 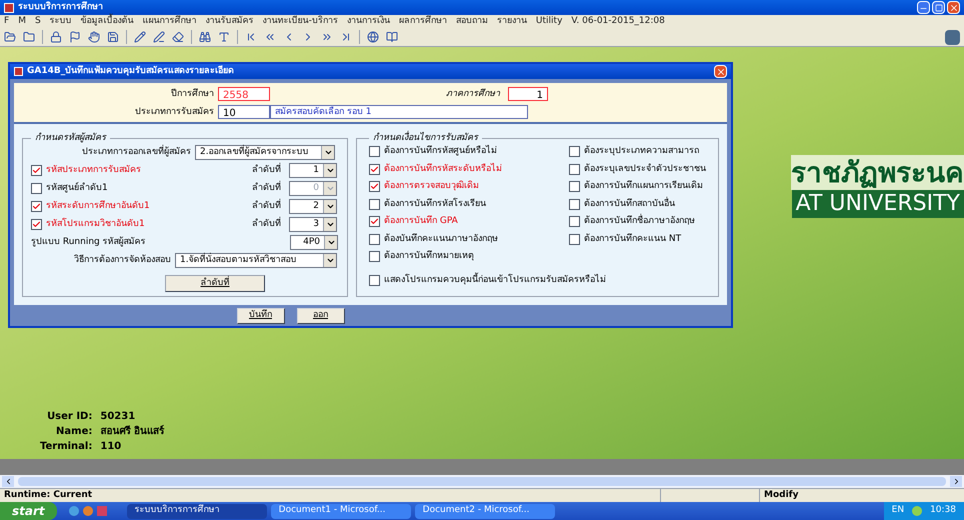 I want to click on menu-item: รายงาน, so click(x=511, y=21).